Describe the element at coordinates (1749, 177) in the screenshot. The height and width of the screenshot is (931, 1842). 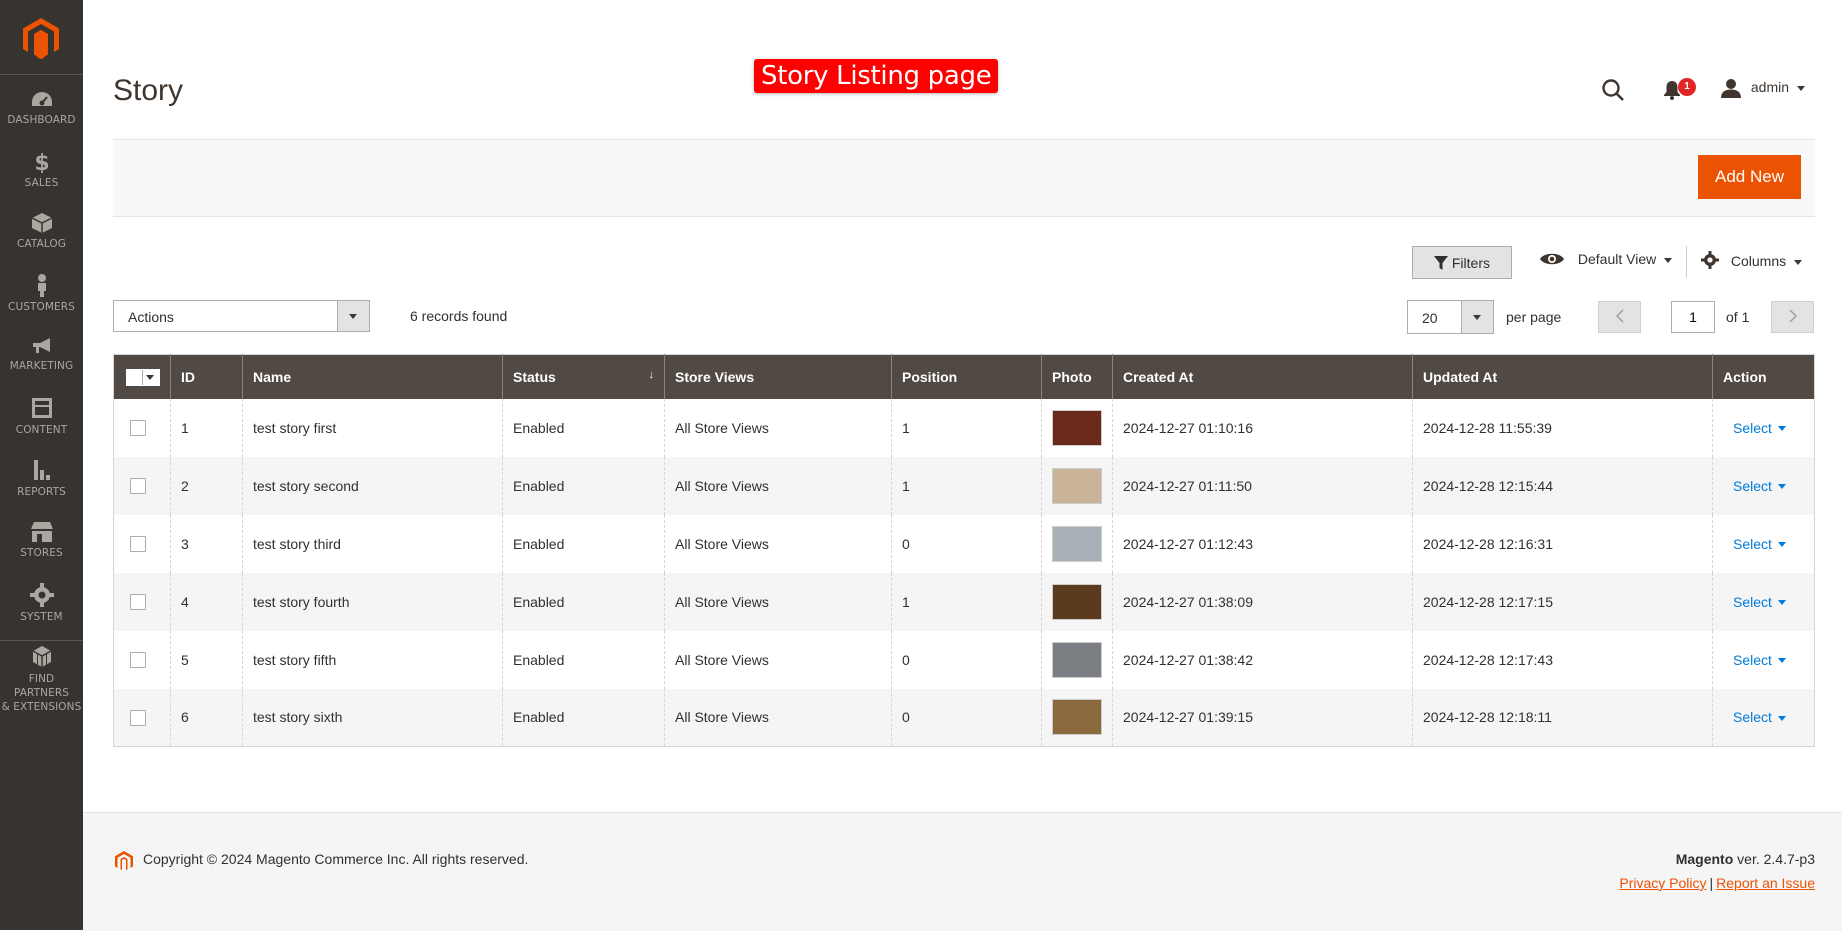
I see `add-new-button: Add New` at that location.